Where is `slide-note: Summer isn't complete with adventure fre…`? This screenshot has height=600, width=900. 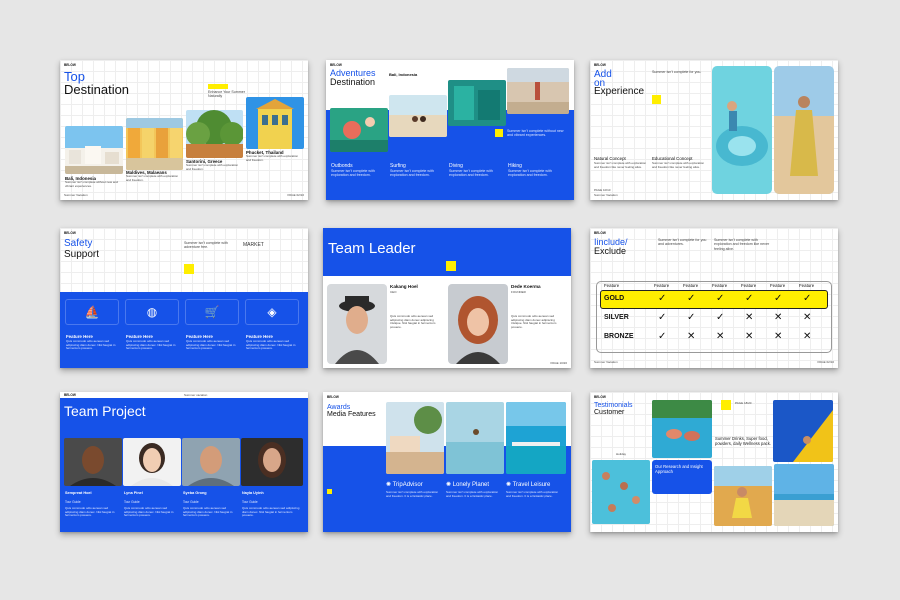
slide-note: Summer isn't complete with adventure fre… is located at coordinates (206, 245).